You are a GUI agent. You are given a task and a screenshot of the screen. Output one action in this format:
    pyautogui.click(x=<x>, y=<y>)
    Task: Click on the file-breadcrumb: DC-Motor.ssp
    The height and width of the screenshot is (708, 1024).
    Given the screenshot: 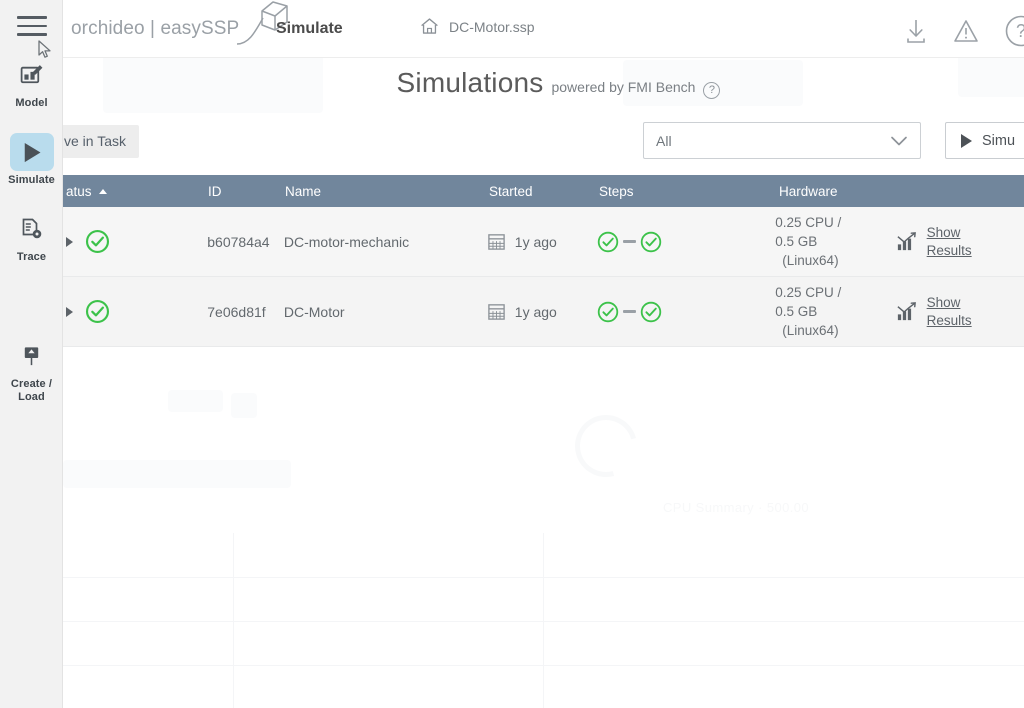 What is the action you would take?
    pyautogui.click(x=477, y=26)
    